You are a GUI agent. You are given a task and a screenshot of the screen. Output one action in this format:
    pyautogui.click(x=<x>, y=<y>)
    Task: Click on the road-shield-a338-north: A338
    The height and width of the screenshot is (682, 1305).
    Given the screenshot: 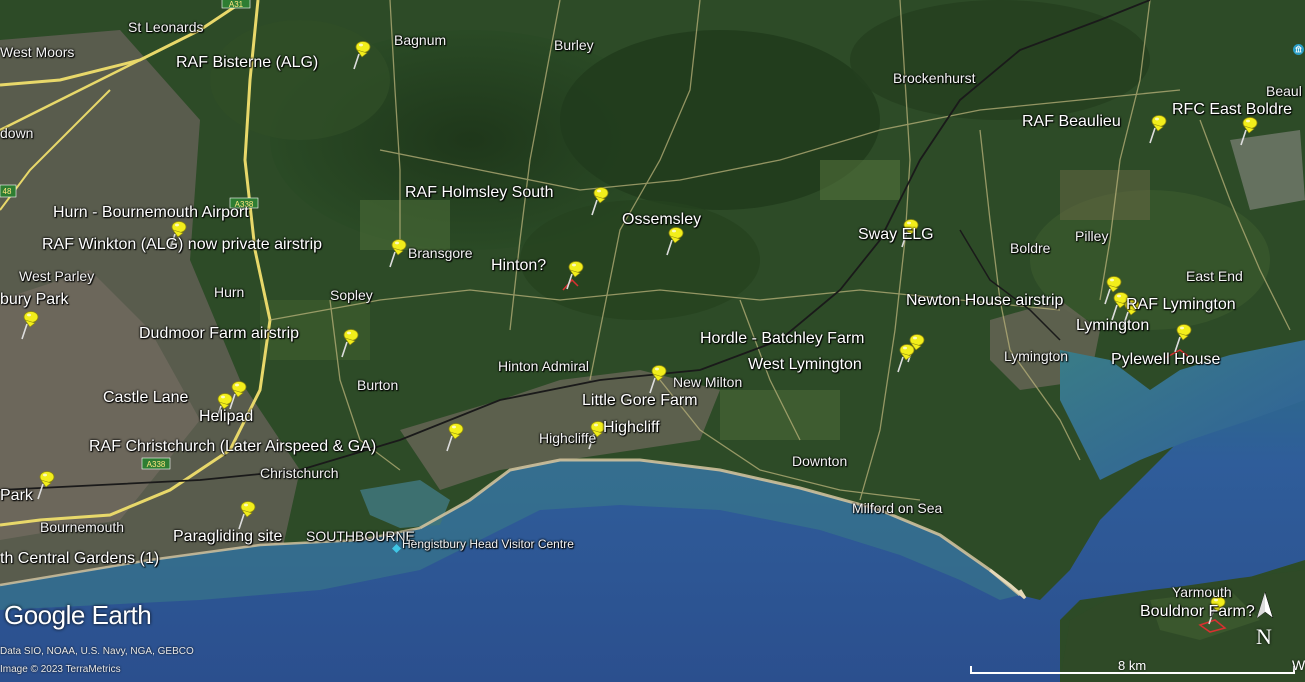 What is the action you would take?
    pyautogui.click(x=244, y=203)
    